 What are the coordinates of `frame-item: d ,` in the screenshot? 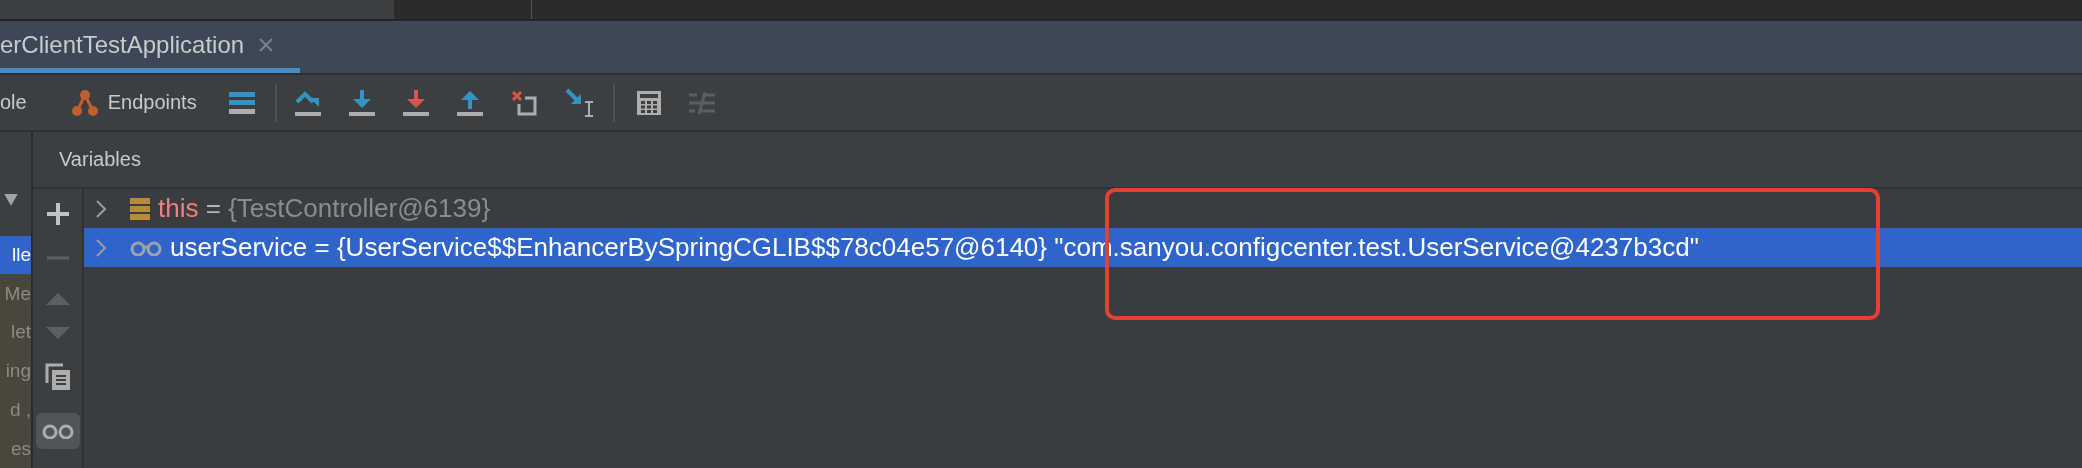 It's located at (15, 410).